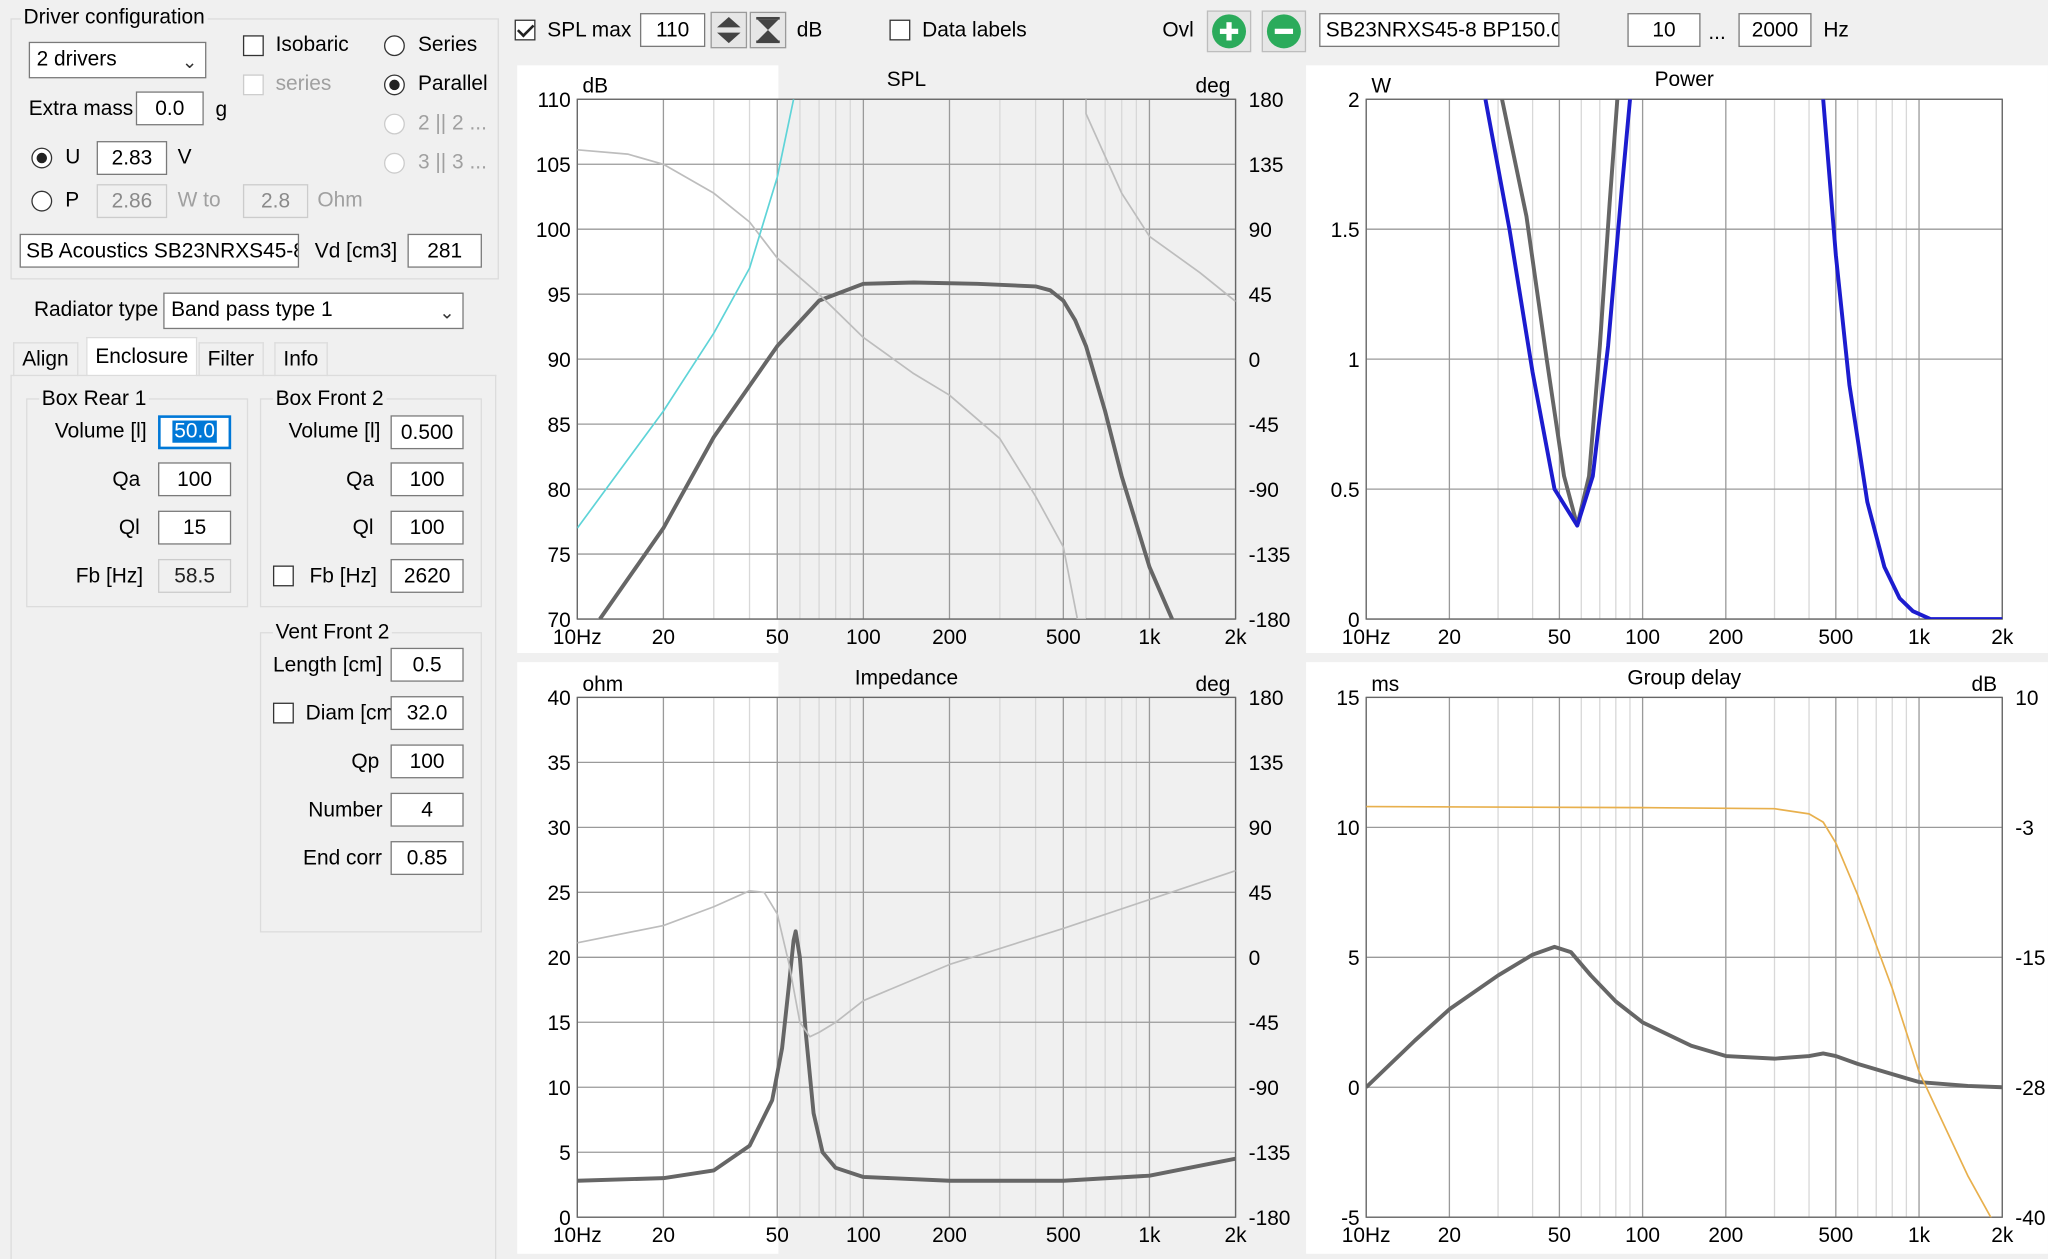 This screenshot has height=1259, width=2048. I want to click on y-tick-label: -5, so click(1350, 1218).